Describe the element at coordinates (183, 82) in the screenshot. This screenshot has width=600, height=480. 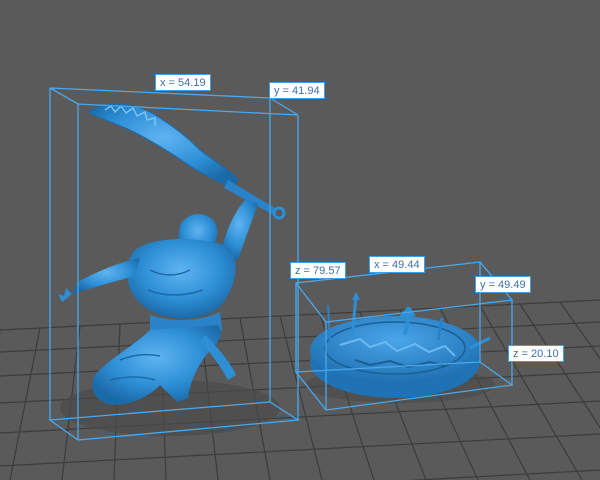
I see `figure-x-dimension-label: x = 54.19` at that location.